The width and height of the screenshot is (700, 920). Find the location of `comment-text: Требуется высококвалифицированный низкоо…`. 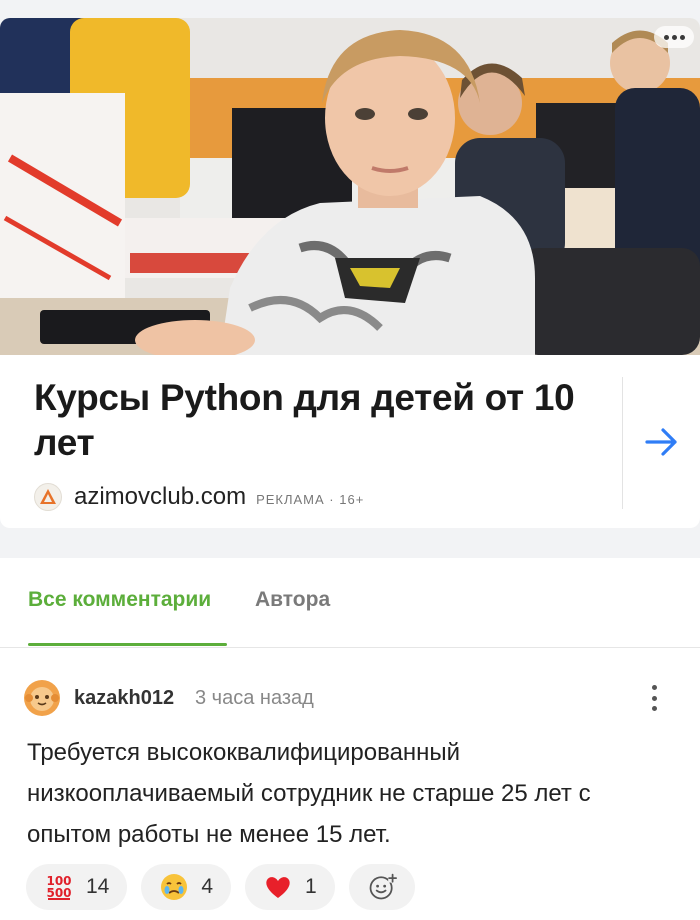

comment-text: Требуется высококвалифицированный низкоо… is located at coordinates (309, 793).